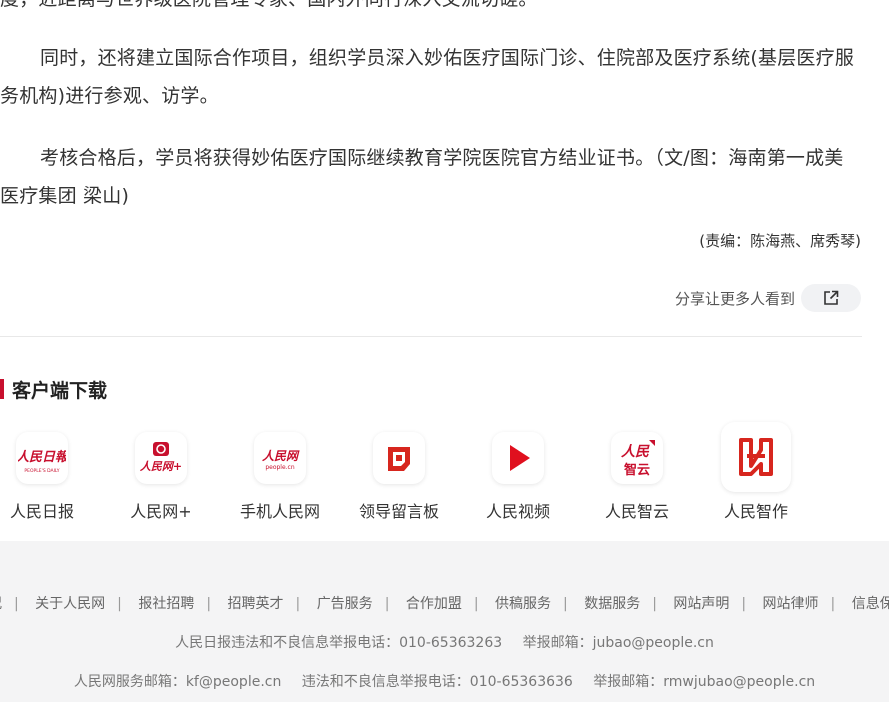  What do you see at coordinates (517, 511) in the screenshot?
I see `app-label: 人民视频` at bounding box center [517, 511].